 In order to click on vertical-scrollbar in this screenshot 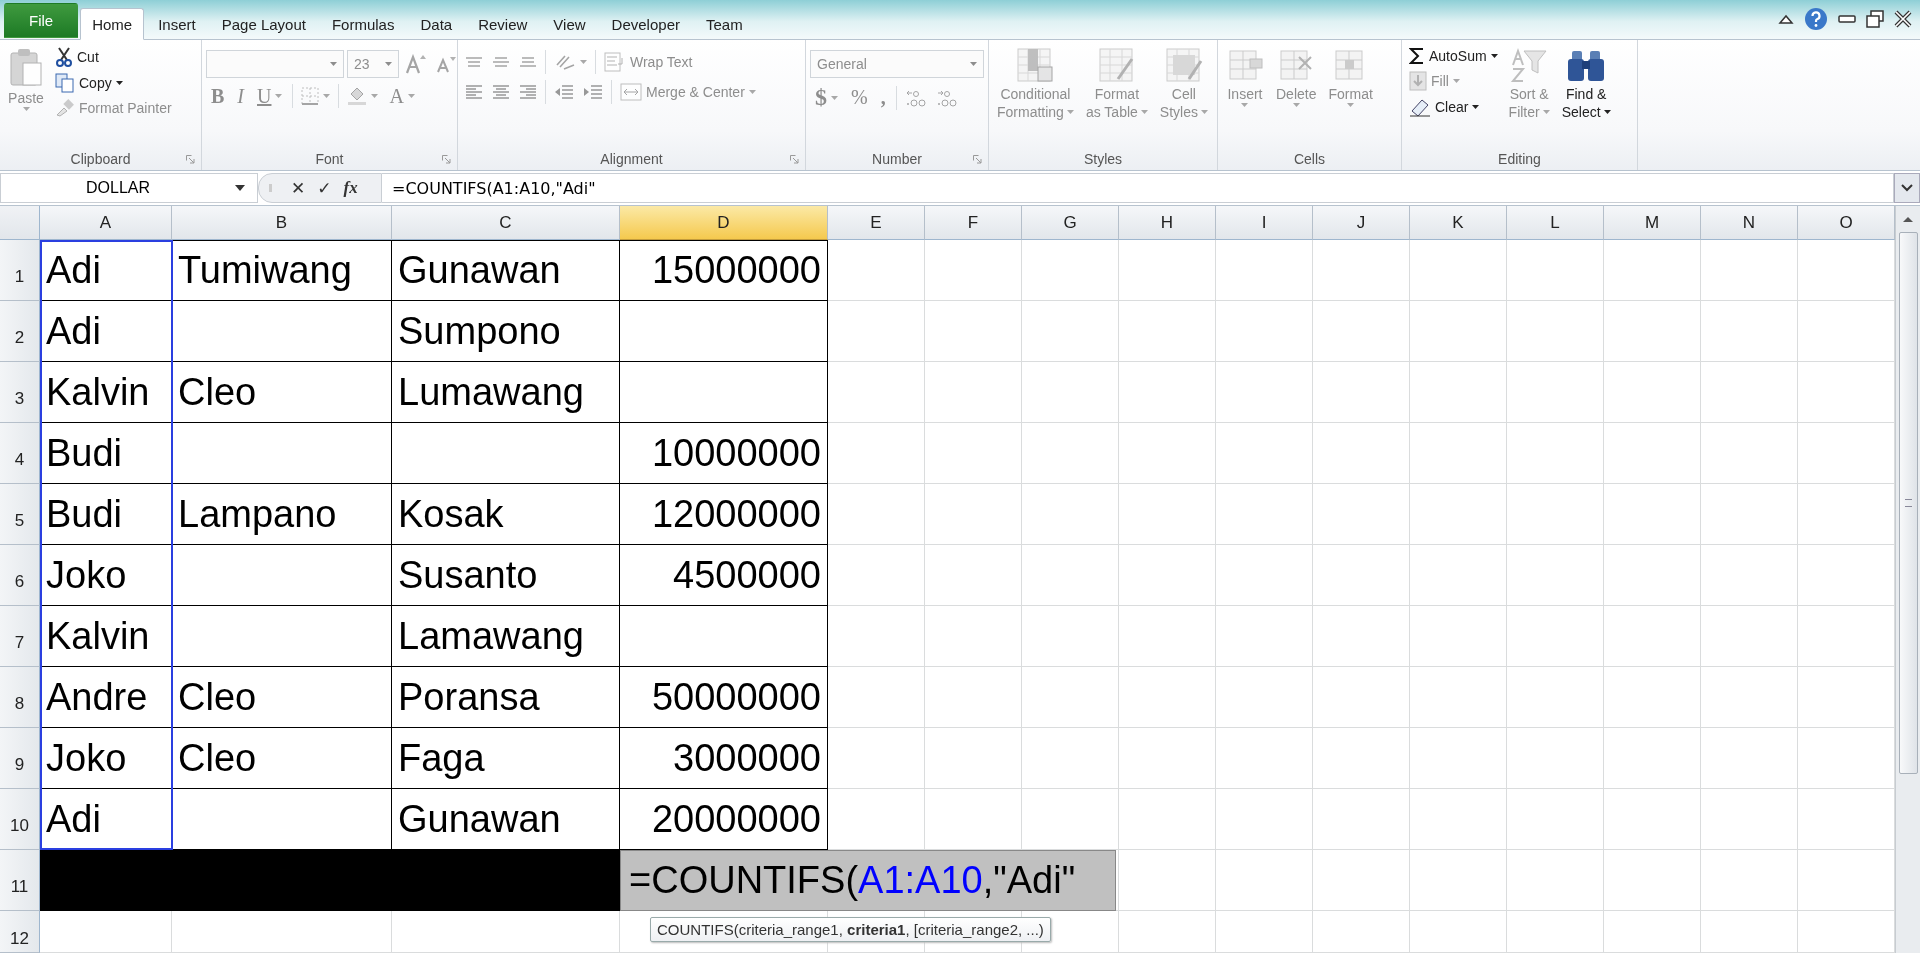, I will do `click(1907, 579)`.